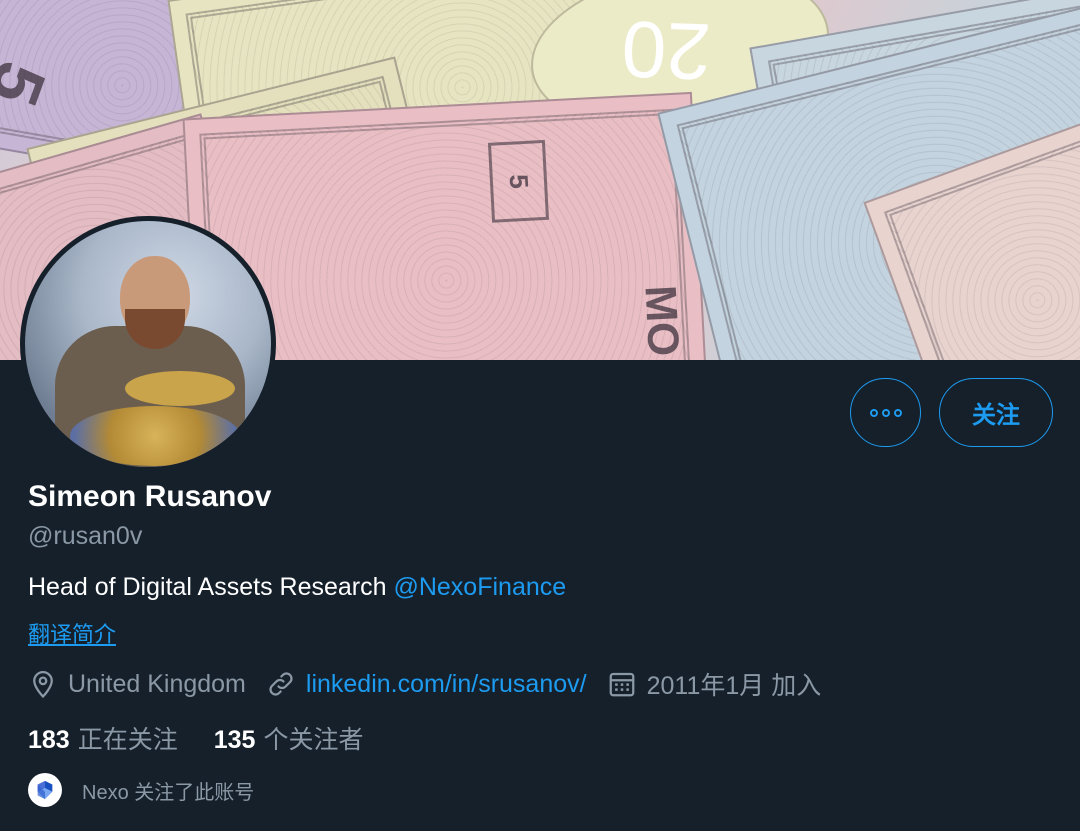 The height and width of the screenshot is (831, 1080). Describe the element at coordinates (479, 587) in the screenshot. I see `bio-mention-link: @NexoFinance` at that location.